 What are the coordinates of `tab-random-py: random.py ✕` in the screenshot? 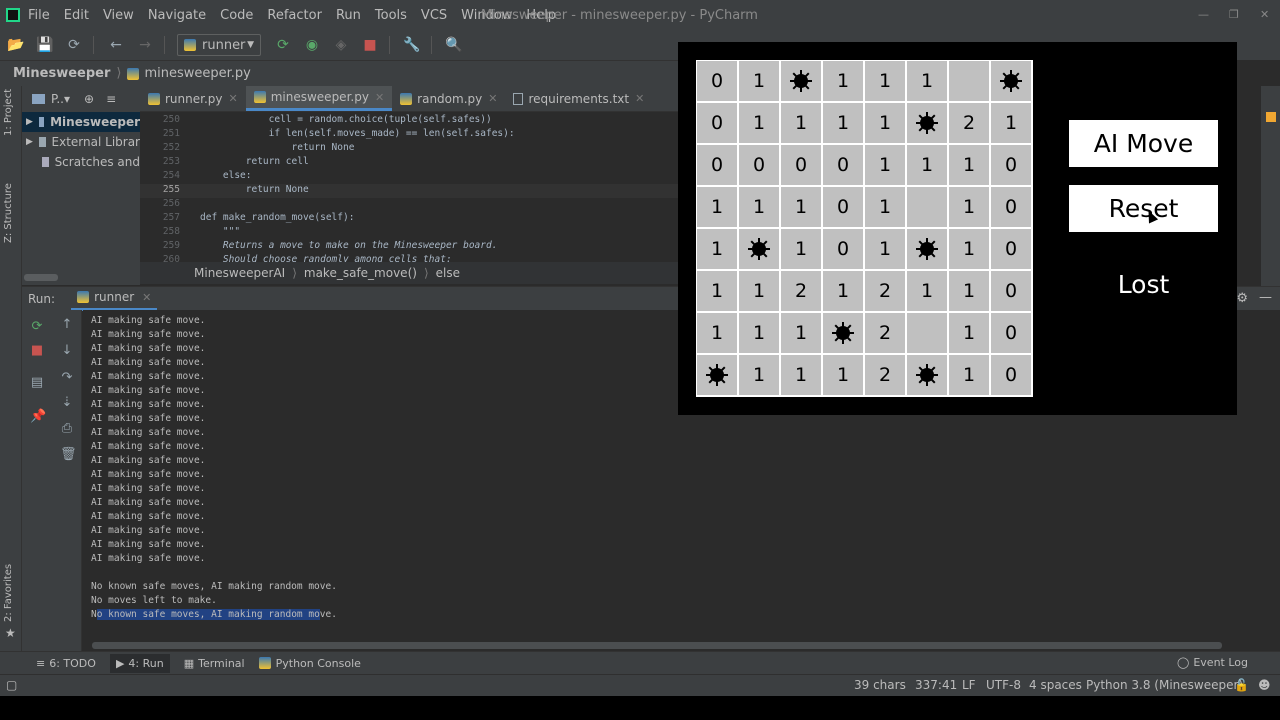 It's located at (448, 98).